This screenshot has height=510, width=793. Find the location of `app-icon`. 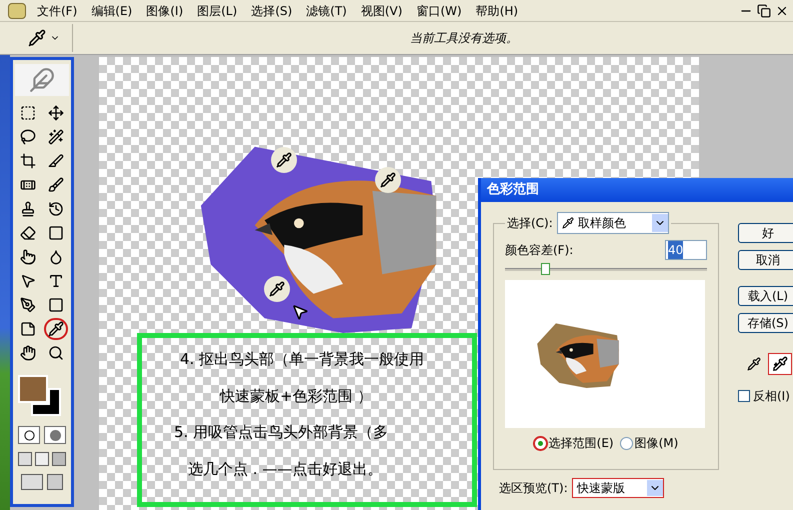

app-icon is located at coordinates (17, 10).